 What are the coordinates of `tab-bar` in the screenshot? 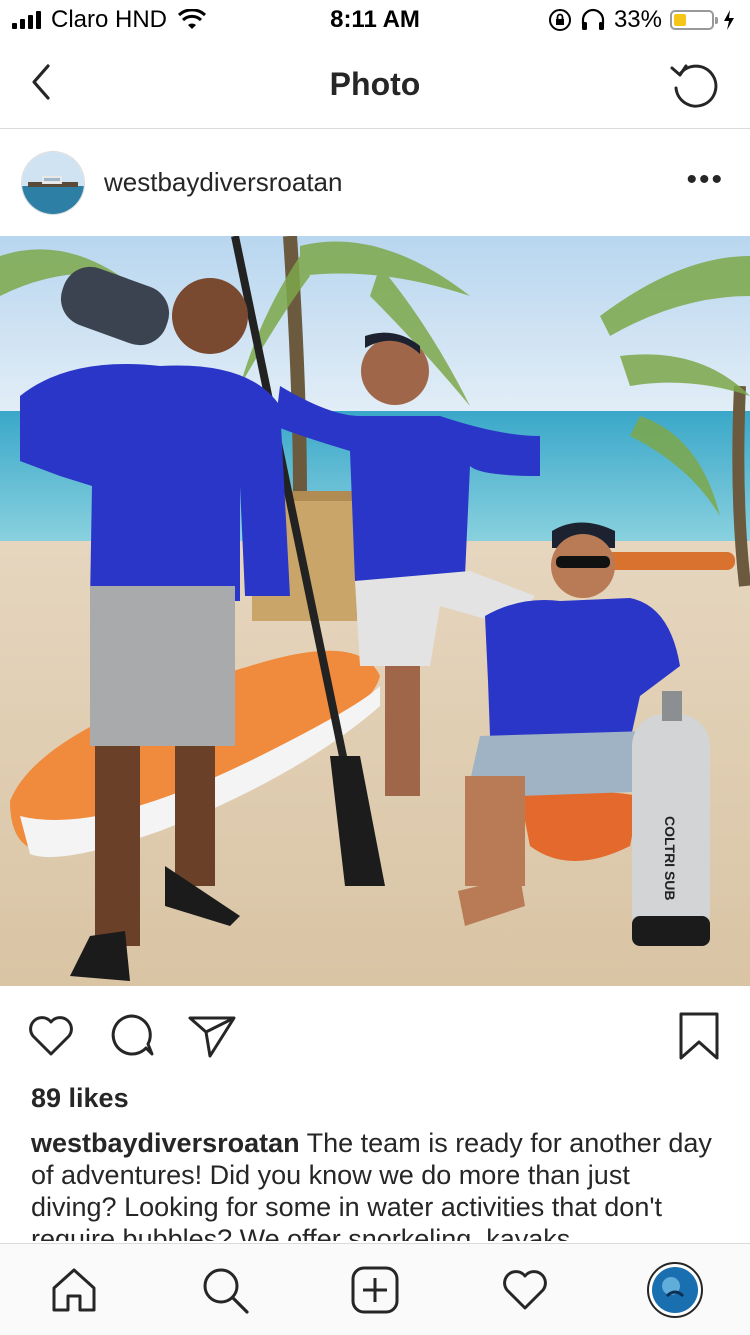 It's located at (375, 1289).